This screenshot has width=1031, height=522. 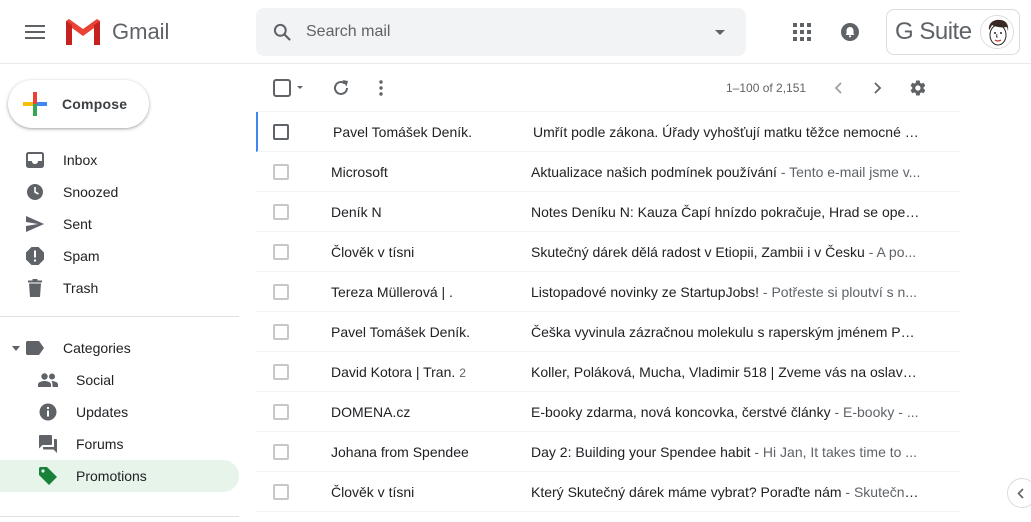 I want to click on list-toolbar: 1–100 of 2,151, so click(x=608, y=88).